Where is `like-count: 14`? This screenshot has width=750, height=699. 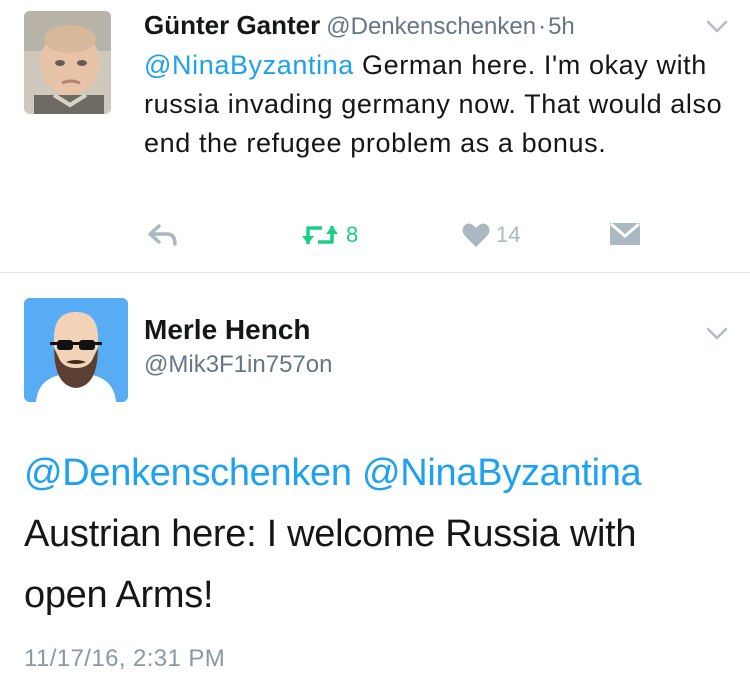 like-count: 14 is located at coordinates (508, 234).